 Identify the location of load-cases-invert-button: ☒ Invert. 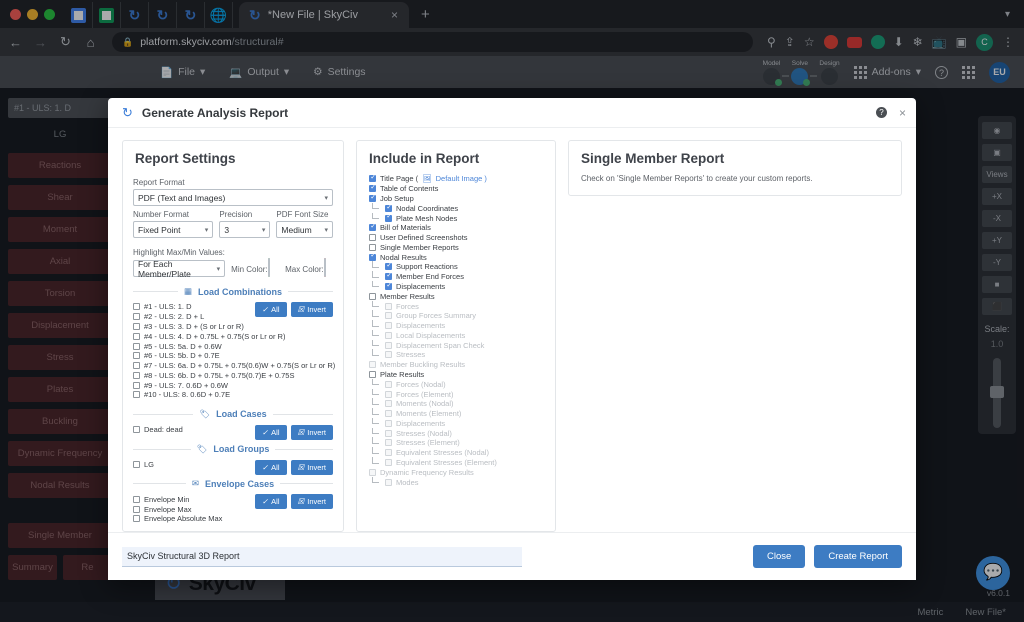
(311, 432).